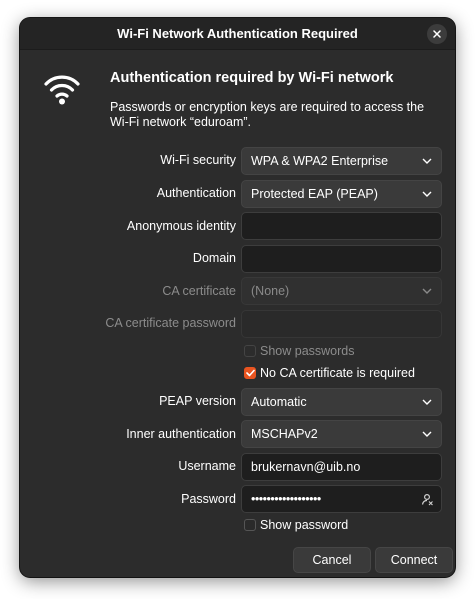 The image size is (476, 599). Describe the element at coordinates (341, 226) in the screenshot. I see `anonymous-identity-input` at that location.